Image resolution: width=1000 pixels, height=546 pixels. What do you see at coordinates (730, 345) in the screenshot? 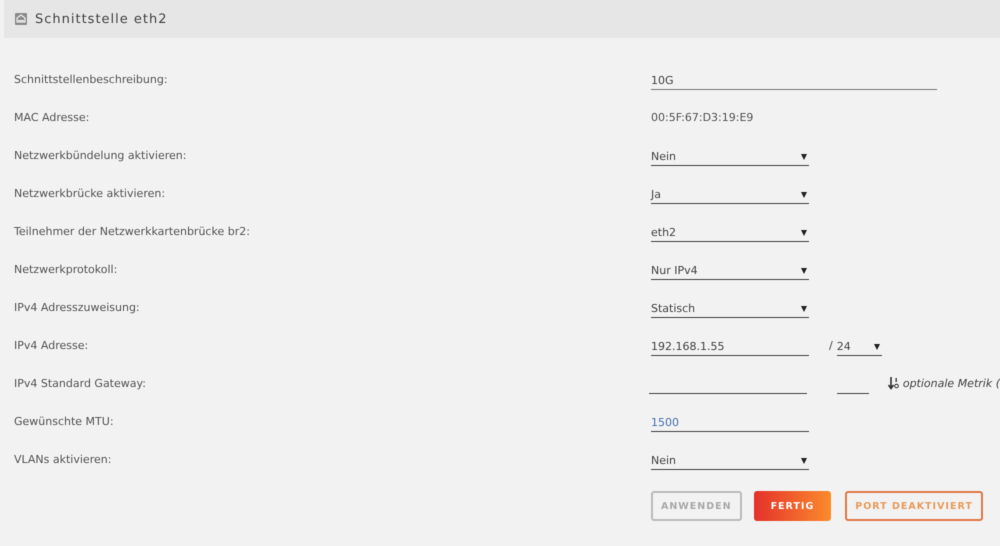
I see `ip-address-field: 192.168.1.55` at bounding box center [730, 345].